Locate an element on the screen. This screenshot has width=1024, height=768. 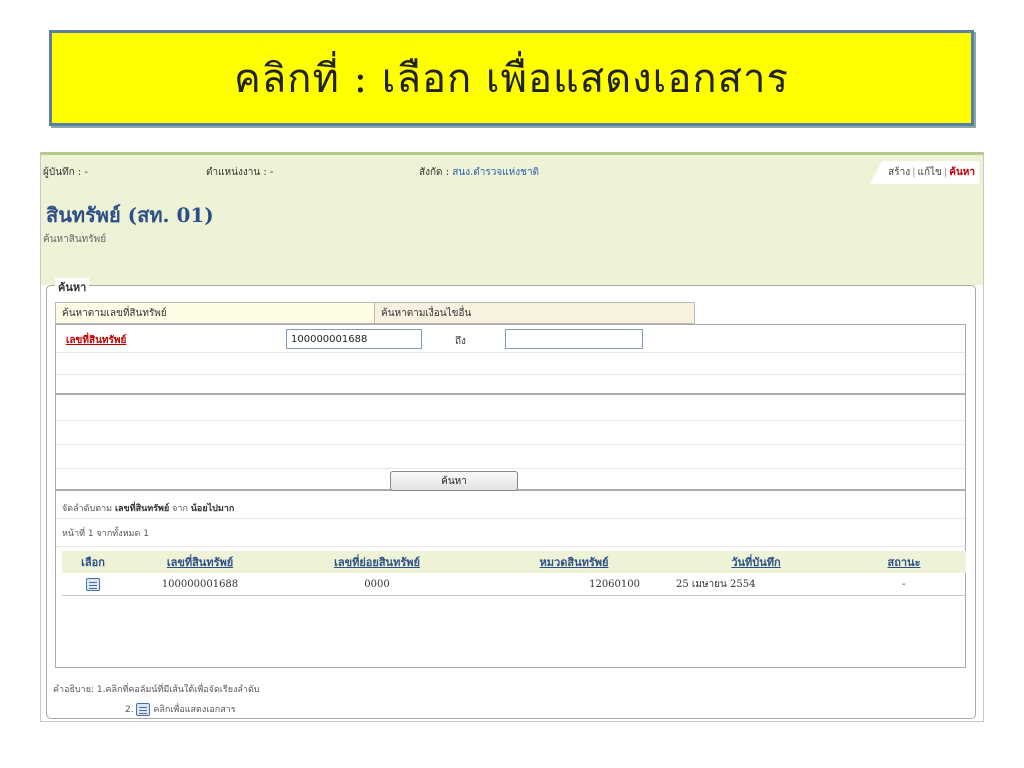
affiliation-label: สังกัด : สนง.ตำรวจแห่งชาติ is located at coordinates (479, 172).